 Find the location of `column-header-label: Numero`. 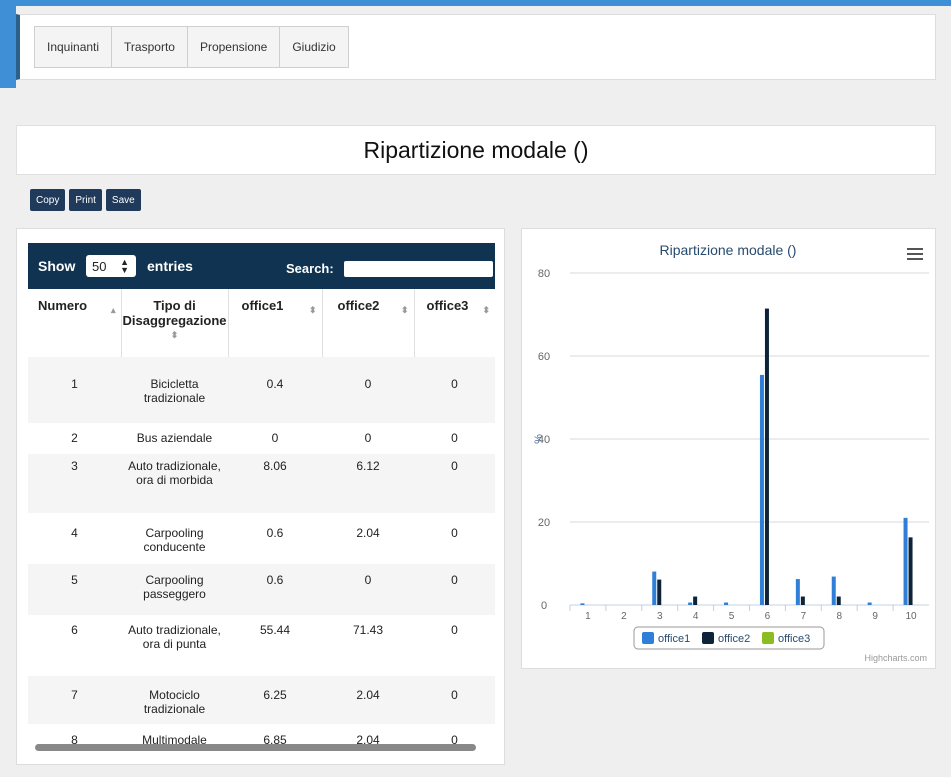

column-header-label: Numero is located at coordinates (63, 305).